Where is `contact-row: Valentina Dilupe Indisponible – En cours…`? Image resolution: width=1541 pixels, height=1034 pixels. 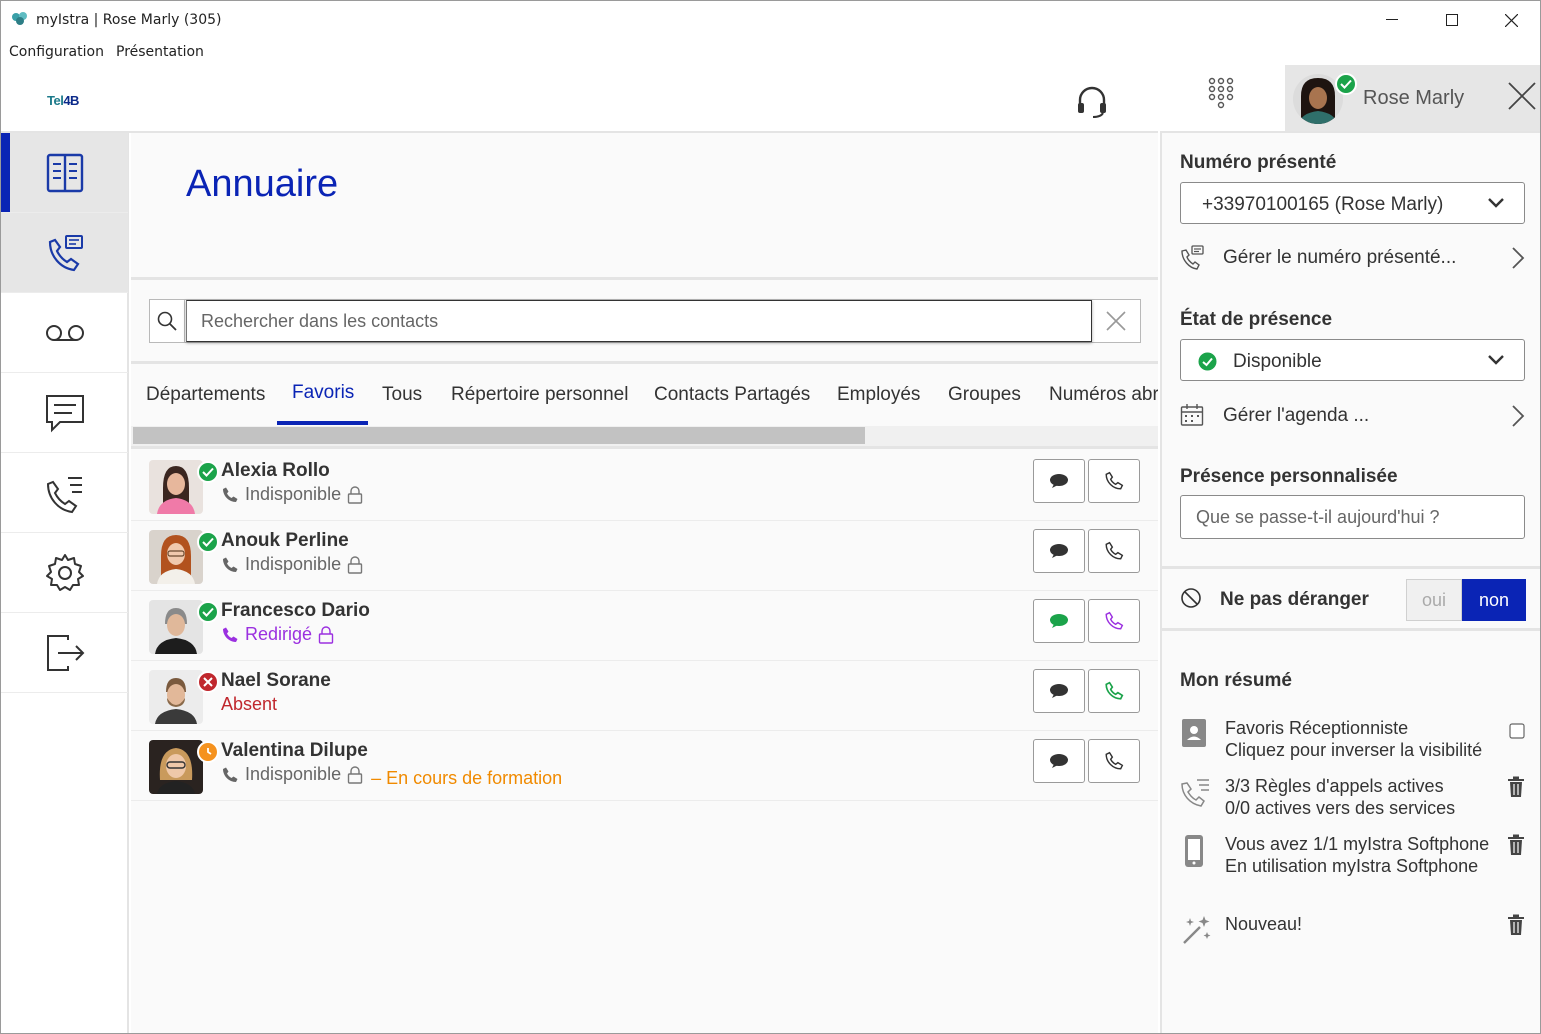 contact-row: Valentina Dilupe Indisponible – En cours… is located at coordinates (644, 766).